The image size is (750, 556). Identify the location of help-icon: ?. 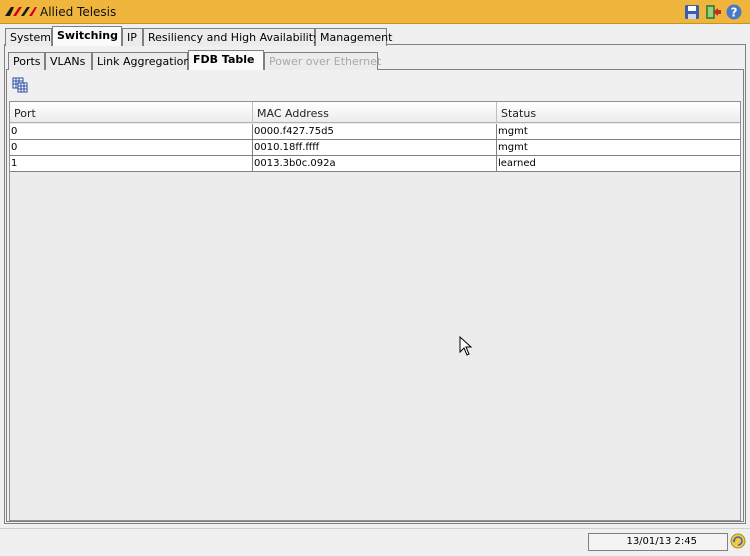
(734, 12).